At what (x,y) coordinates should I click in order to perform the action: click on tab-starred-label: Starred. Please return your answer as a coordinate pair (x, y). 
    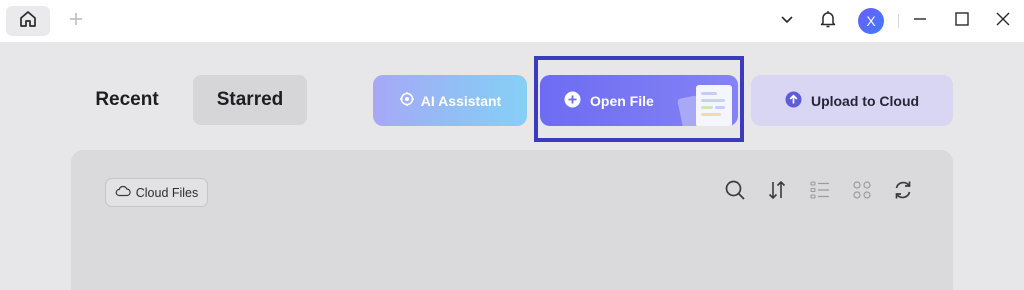
    Looking at the image, I should click on (250, 99).